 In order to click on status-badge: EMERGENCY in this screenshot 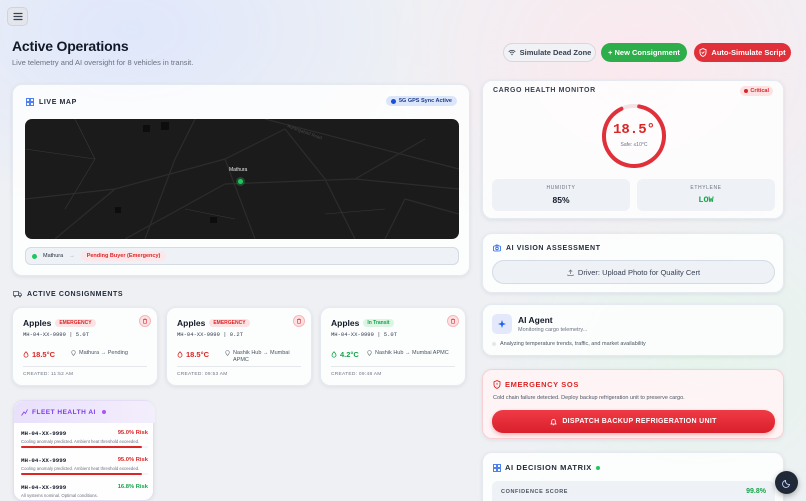, I will do `click(229, 323)`.